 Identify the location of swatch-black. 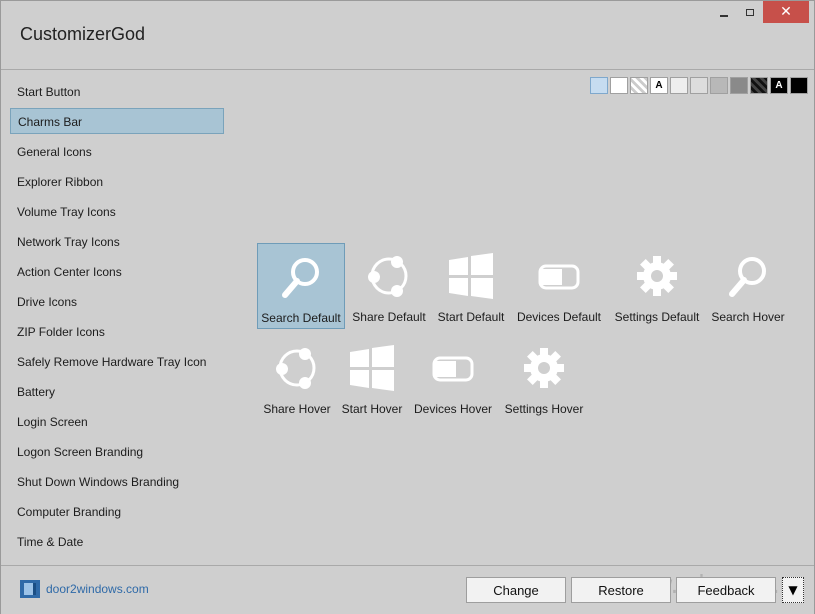
(799, 85).